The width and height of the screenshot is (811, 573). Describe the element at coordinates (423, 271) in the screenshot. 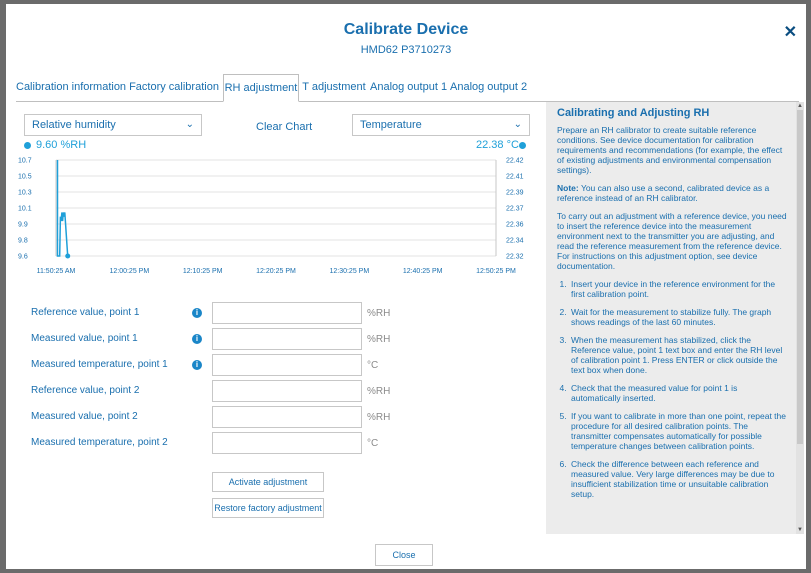

I see `x-tick: 12:40:25 PM` at that location.